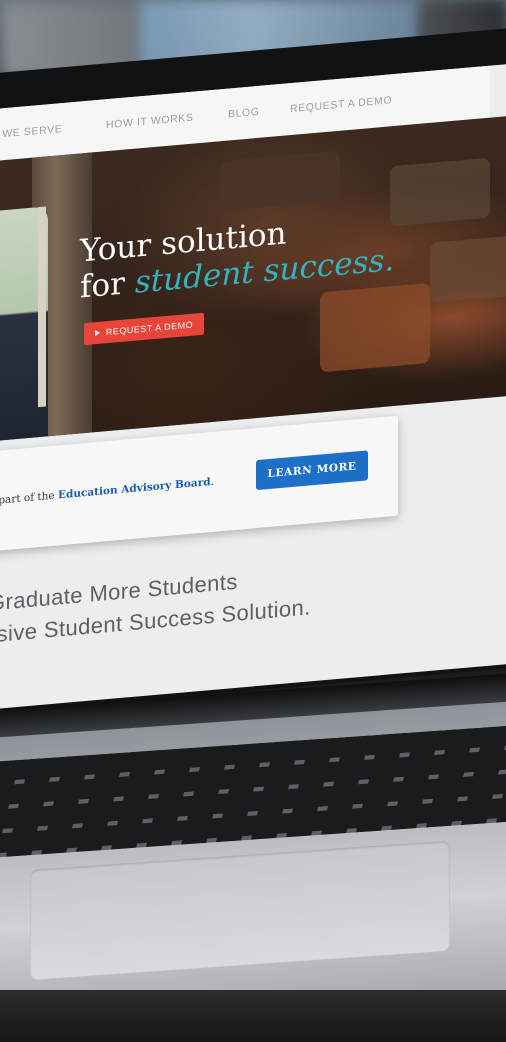 This screenshot has height=1042, width=506. What do you see at coordinates (27, 498) in the screenshot?
I see `info-text-prefix: w part of the` at bounding box center [27, 498].